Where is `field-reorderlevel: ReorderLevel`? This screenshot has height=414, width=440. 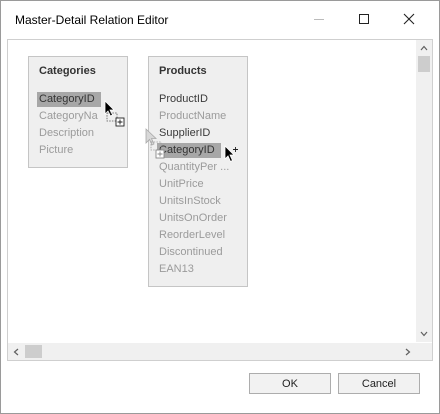
field-reorderlevel: ReorderLevel is located at coordinates (192, 235).